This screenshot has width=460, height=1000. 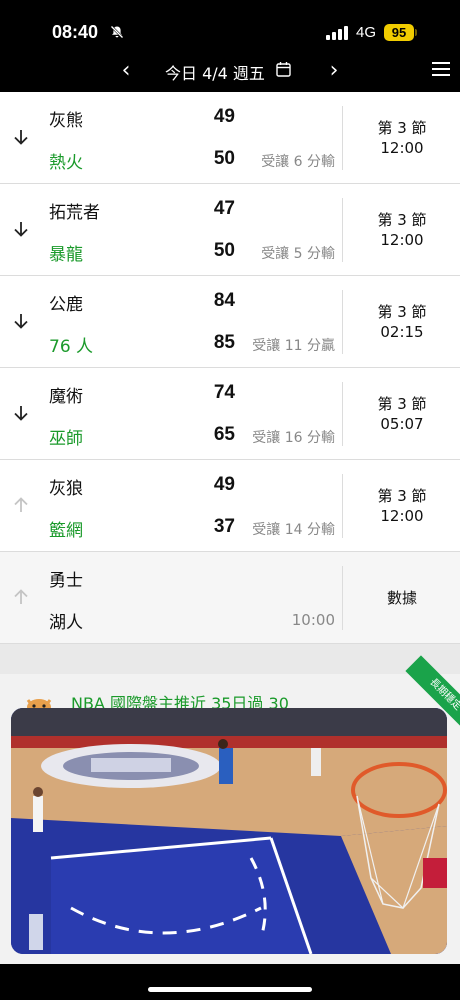 I want to click on game-row: 拓荒者 暴龍 47 50 受讓 5 分輸 第 3 節 12:00, so click(x=230, y=230).